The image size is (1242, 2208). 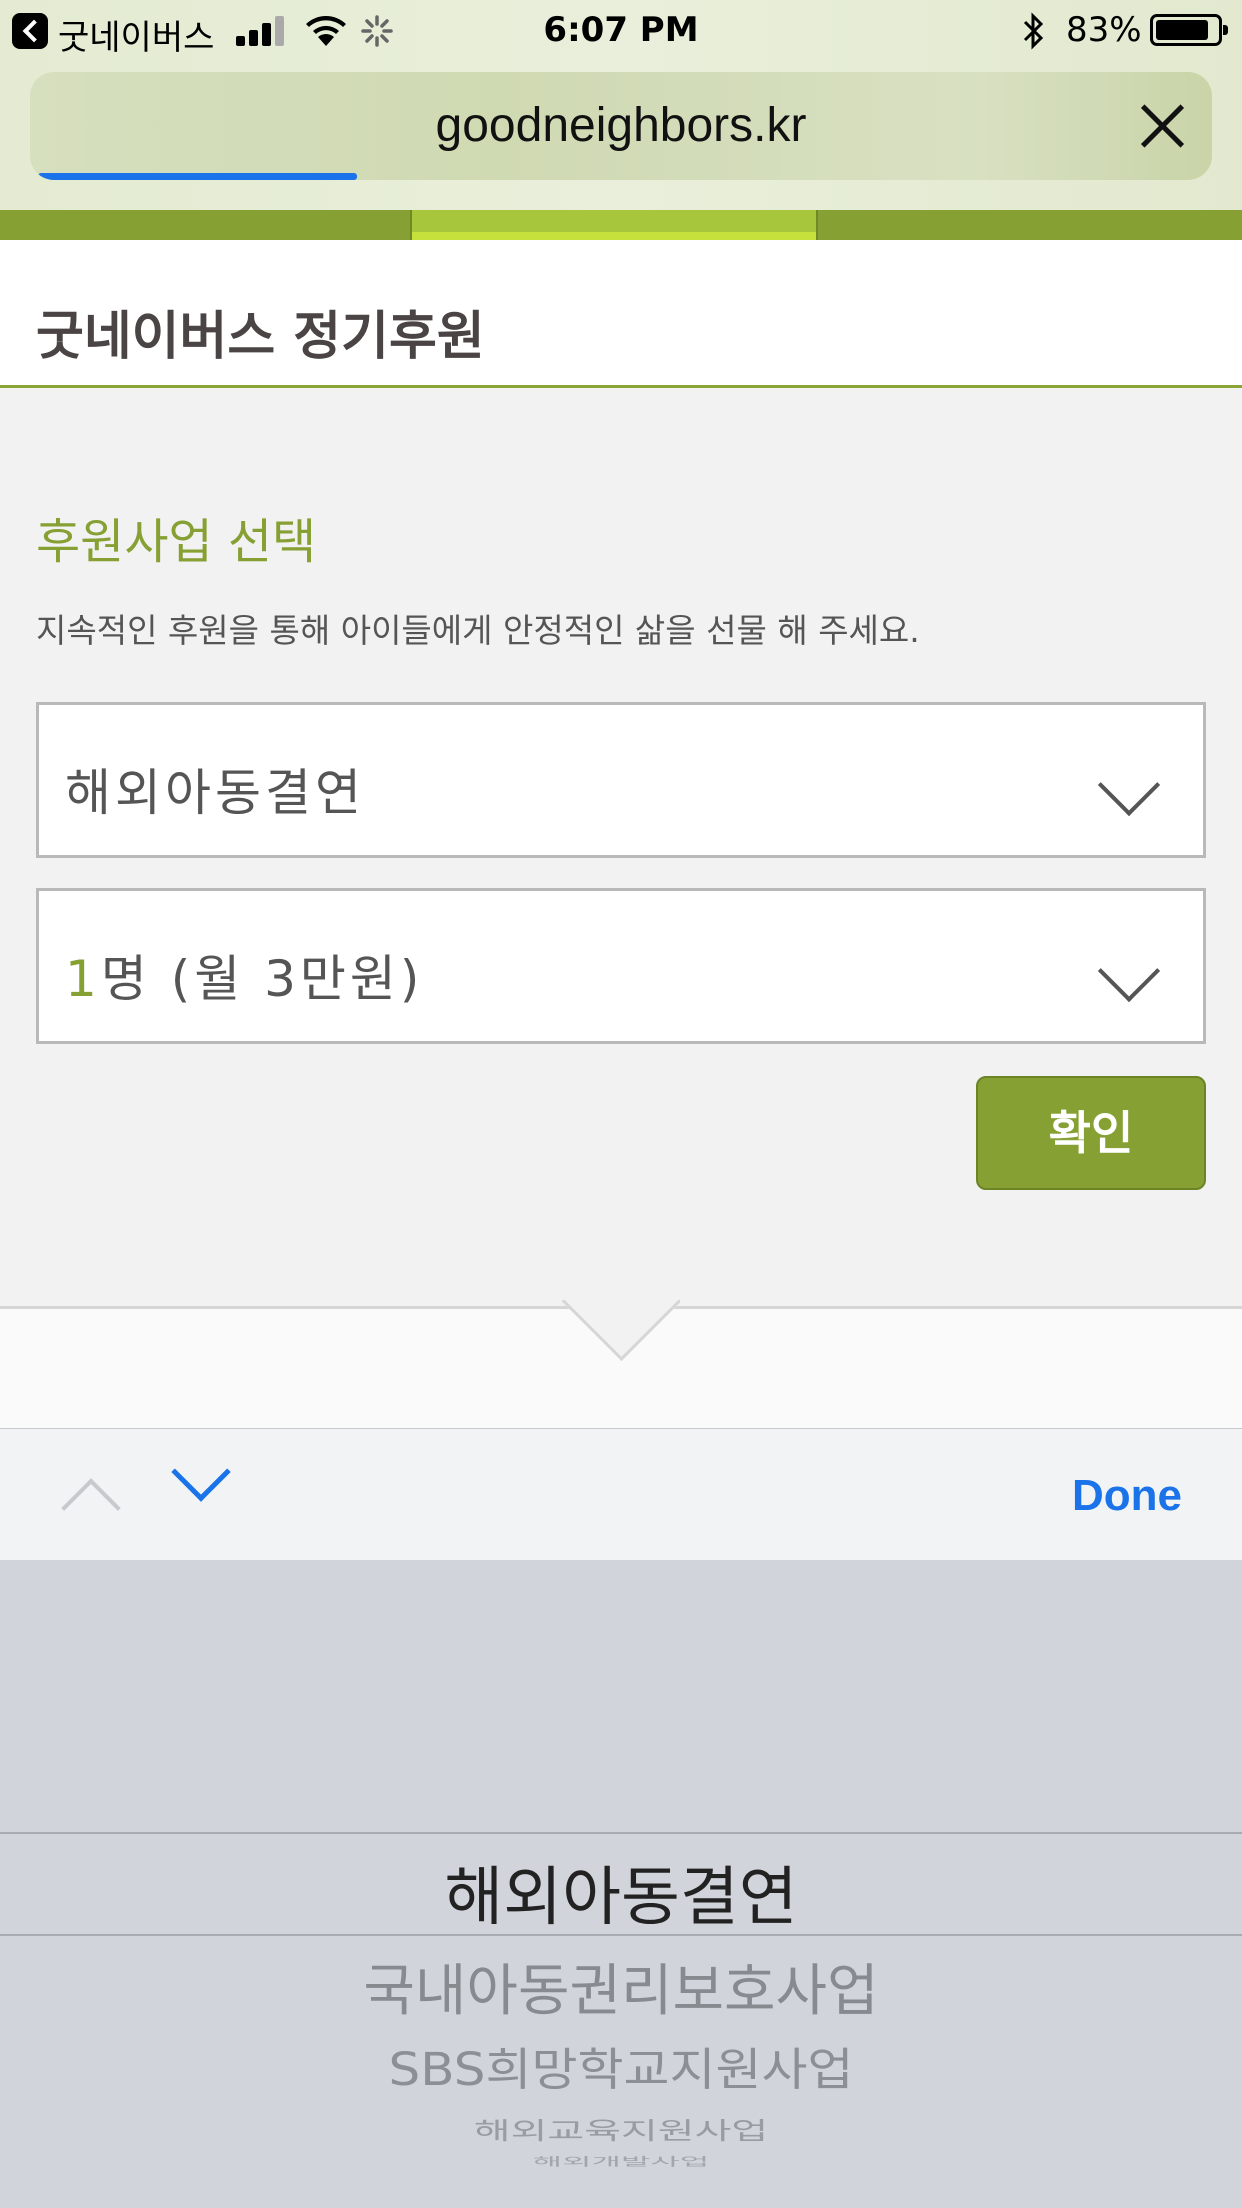 What do you see at coordinates (1104, 30) in the screenshot?
I see `battery-percentage: 83%` at bounding box center [1104, 30].